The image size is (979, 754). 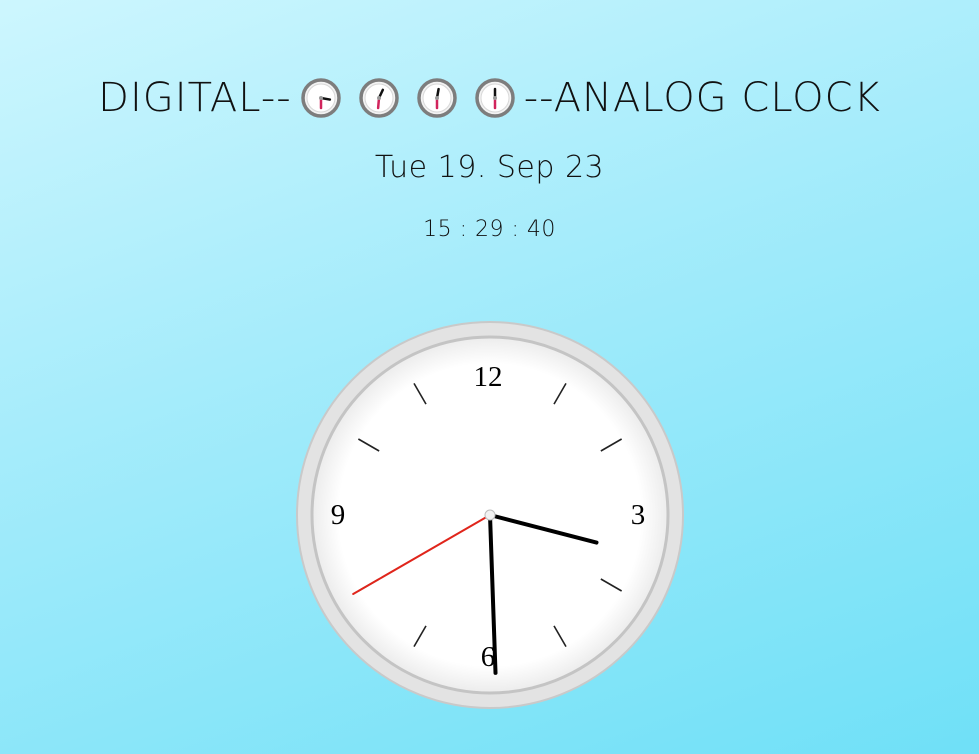 I want to click on date-display: Tue 19. Sep 23, so click(x=489, y=167).